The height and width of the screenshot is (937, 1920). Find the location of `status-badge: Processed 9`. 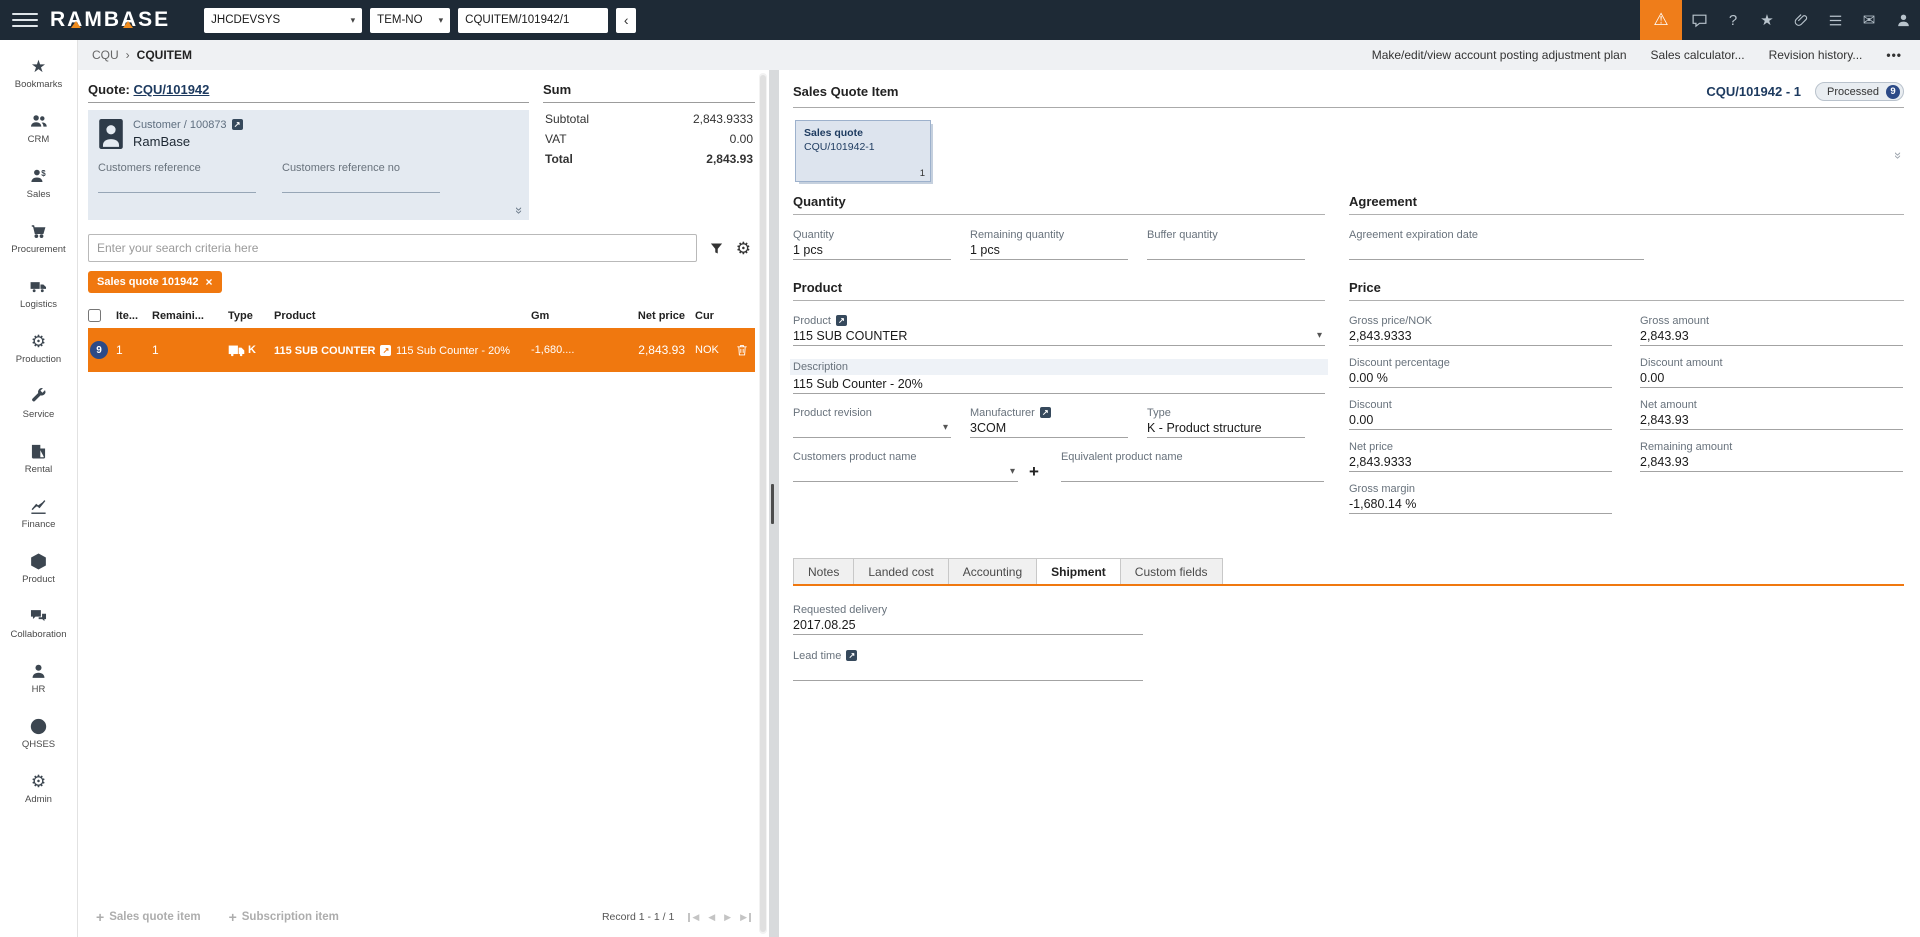

status-badge: Processed 9 is located at coordinates (1859, 91).